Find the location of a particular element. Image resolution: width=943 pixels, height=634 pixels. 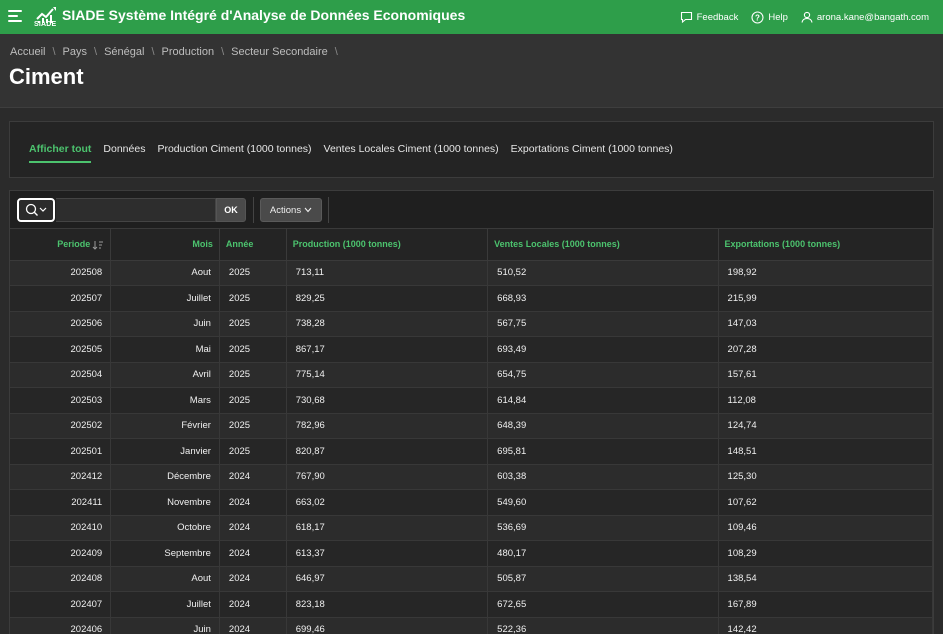

mois-cell: Avril is located at coordinates (165, 375).